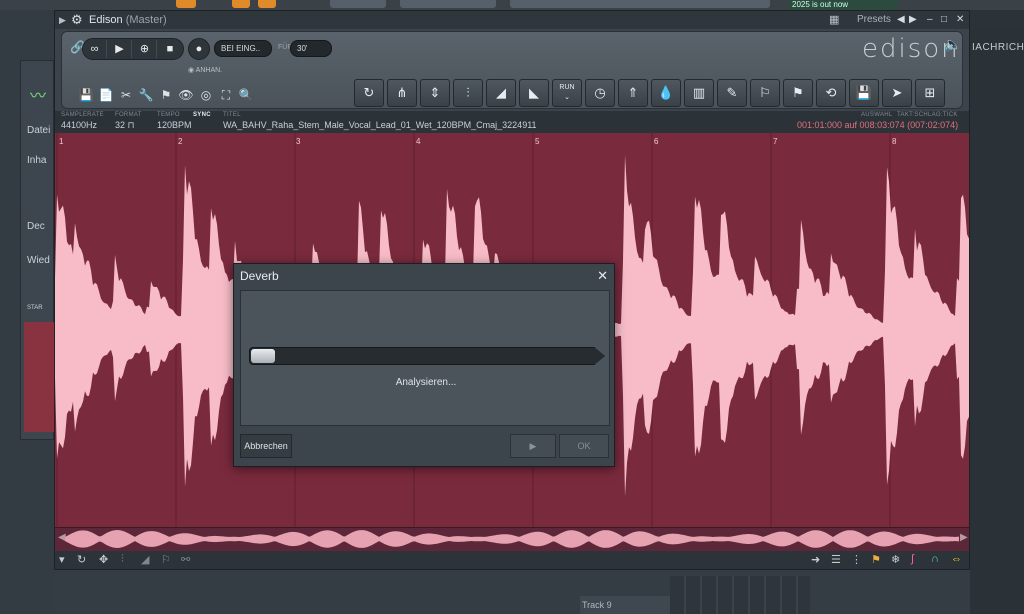 This screenshot has height=614, width=1024. I want to click on marker-move-icon: ⚑, so click(798, 93).